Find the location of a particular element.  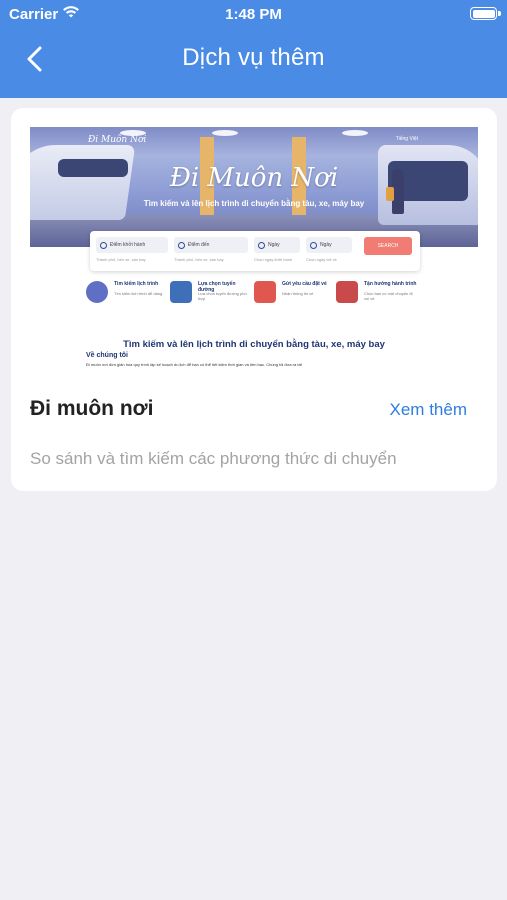

battery-tip is located at coordinates (499, 13).